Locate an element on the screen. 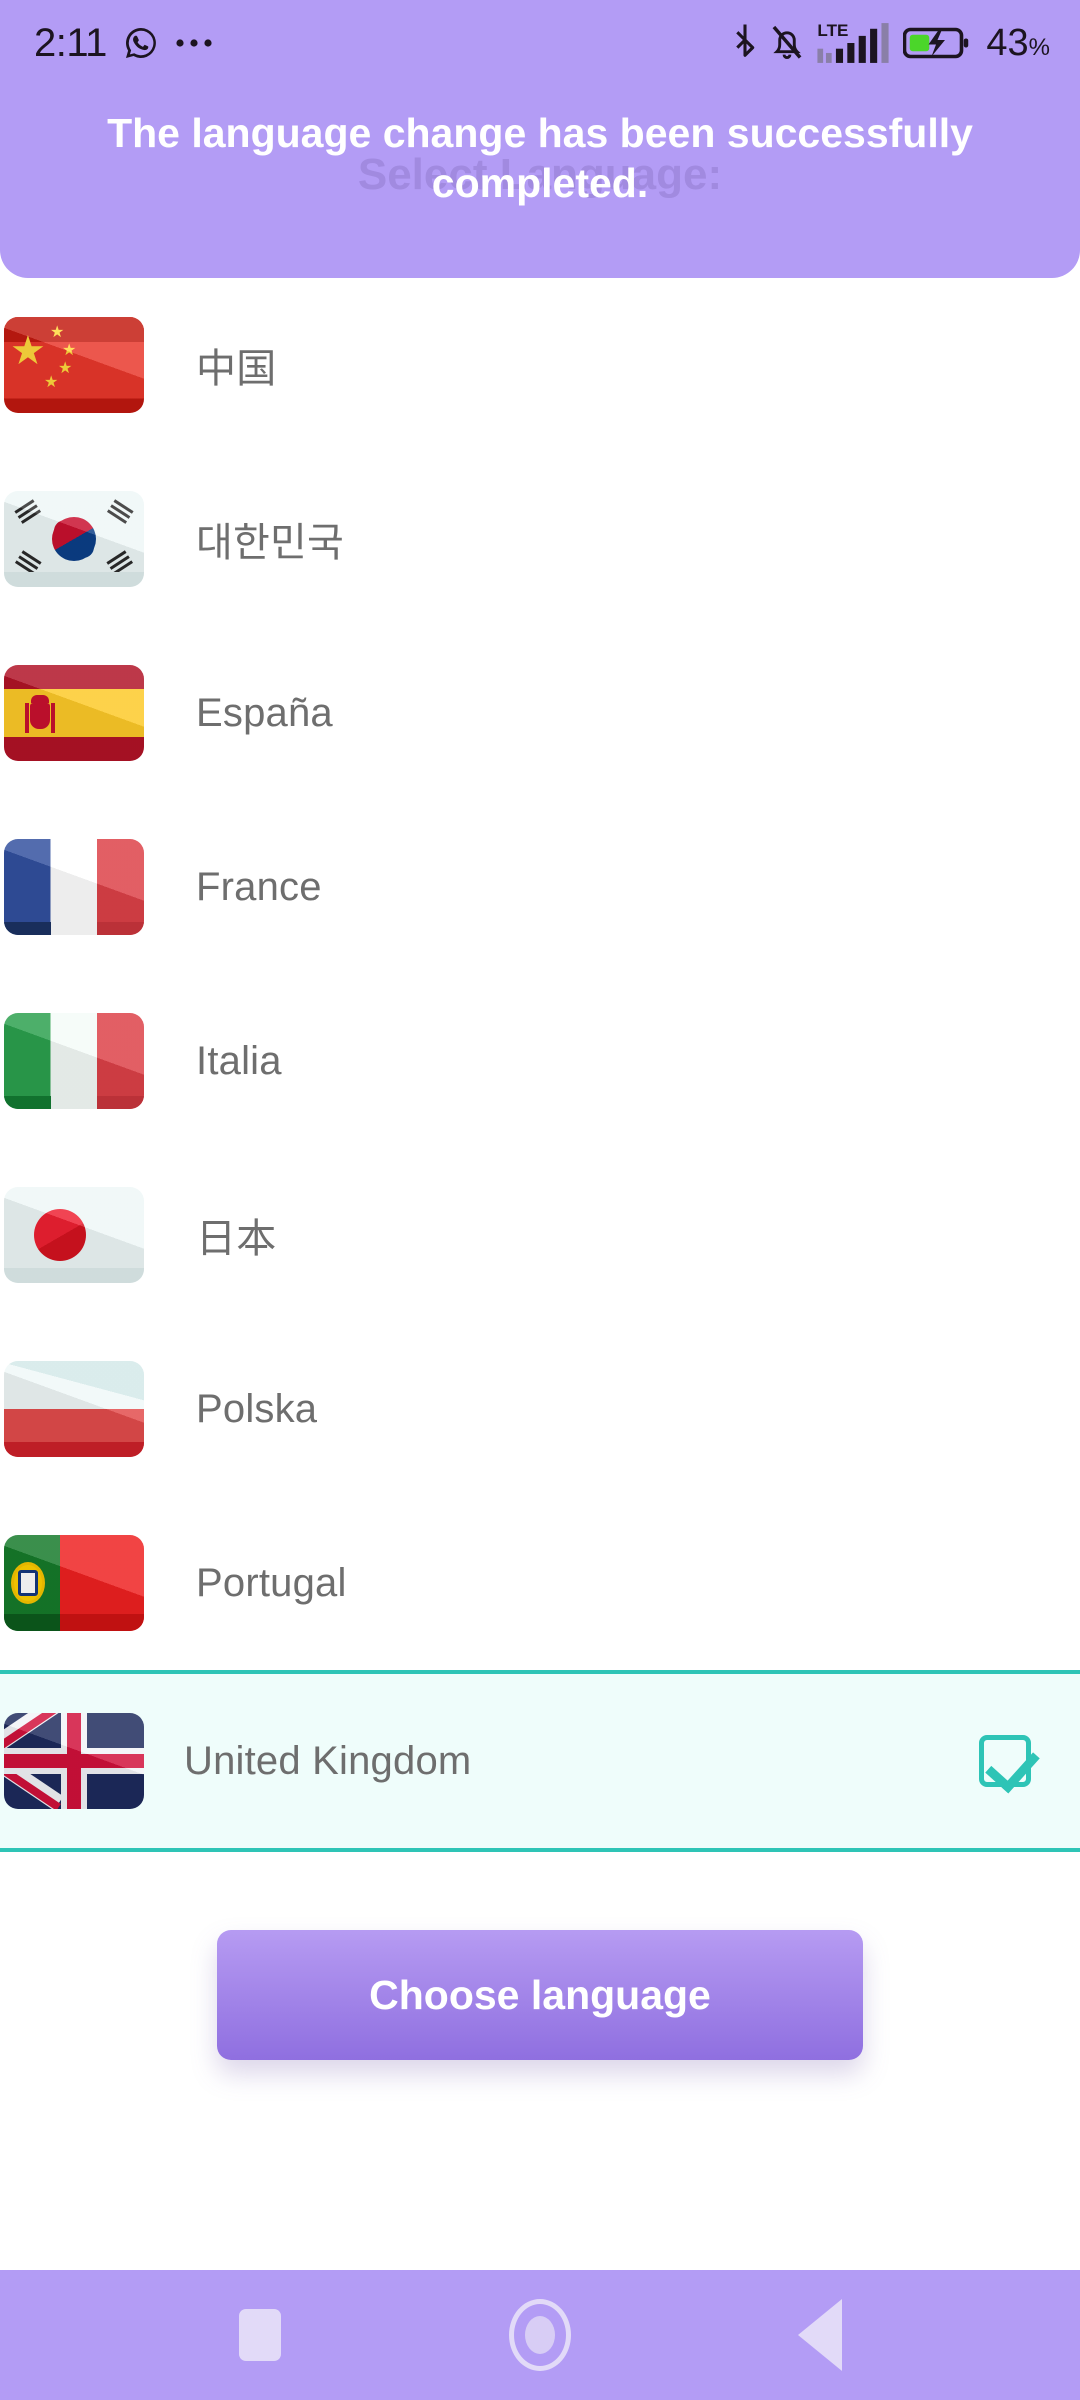  flag-wrap: ★ ★ ★ ★ ★ is located at coordinates (74, 365).